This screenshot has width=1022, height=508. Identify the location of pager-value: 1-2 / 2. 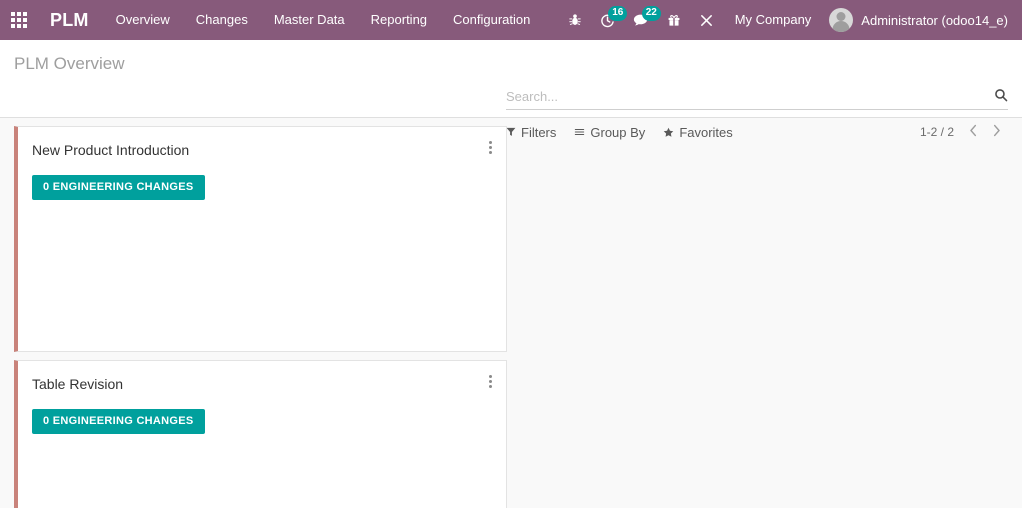
(936, 132).